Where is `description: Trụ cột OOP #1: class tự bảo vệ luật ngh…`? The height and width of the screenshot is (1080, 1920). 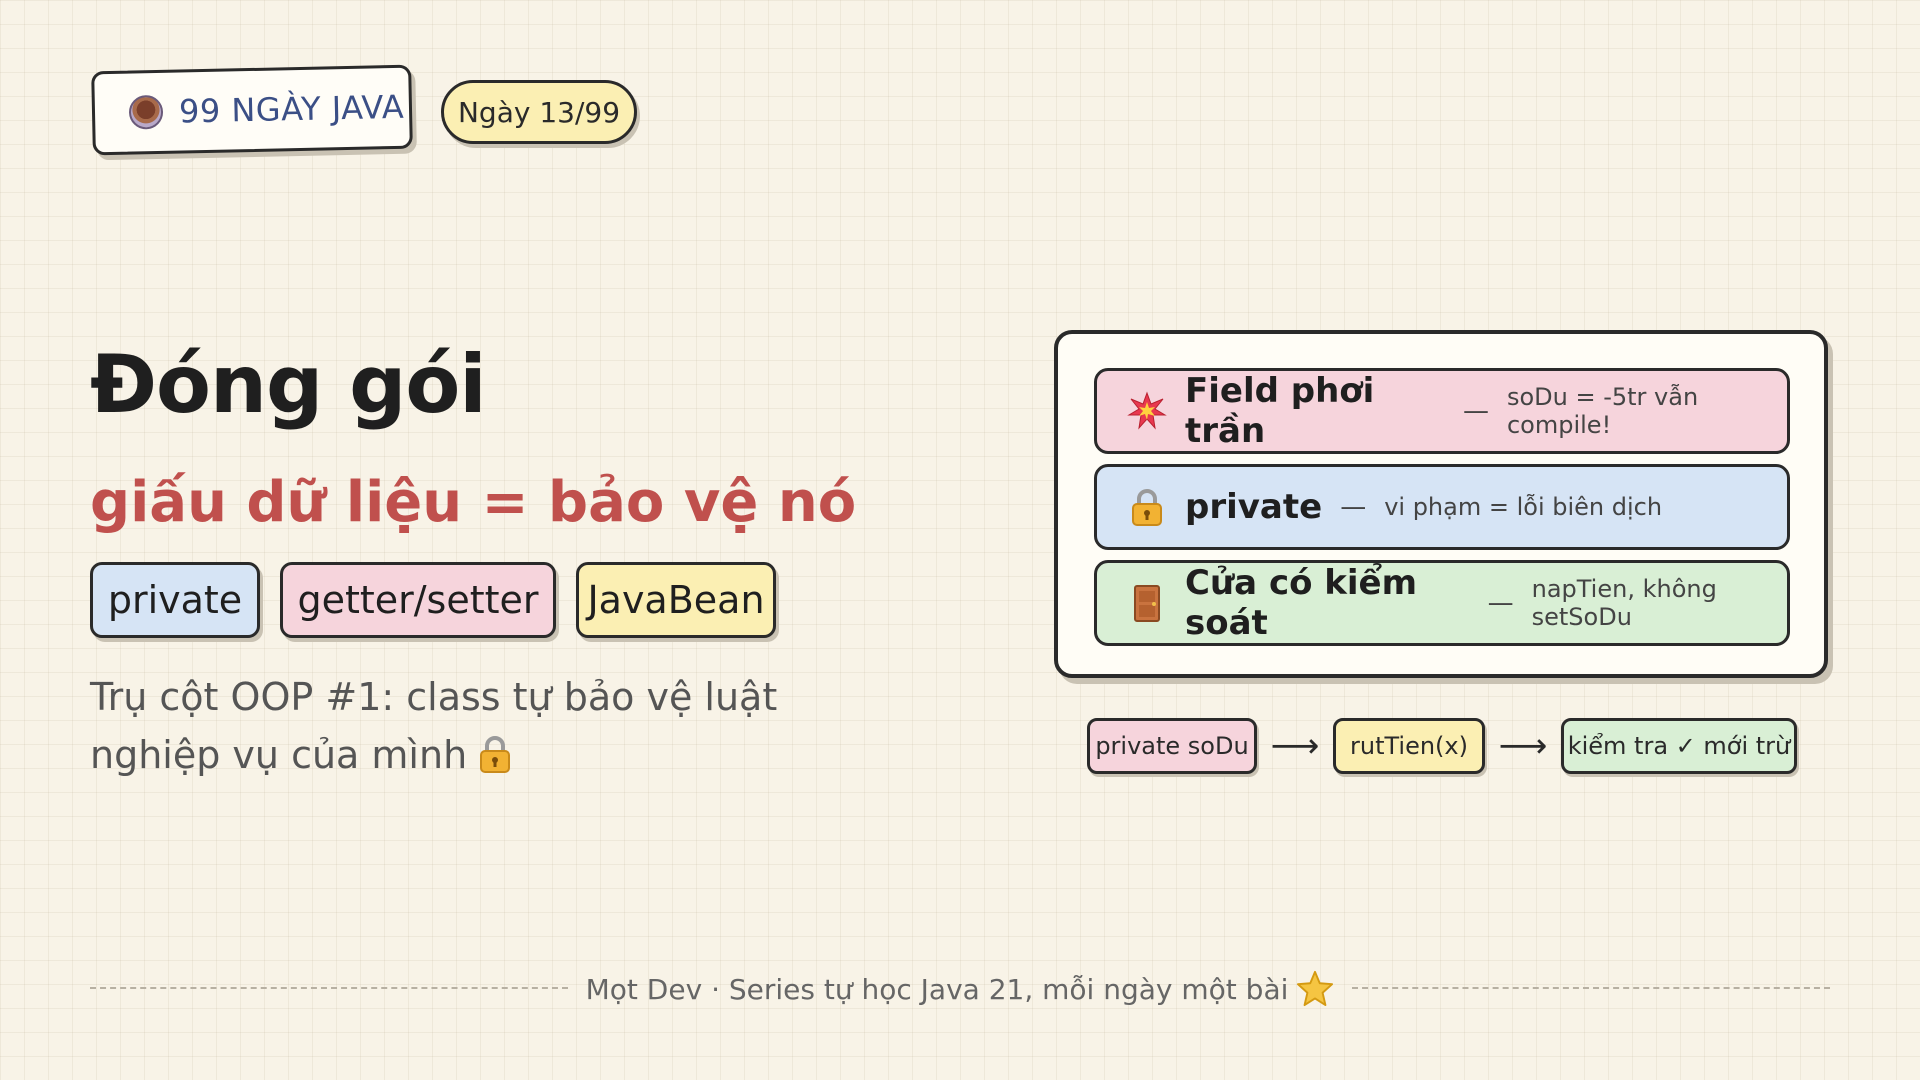
description: Trụ cột OOP #1: class tự bảo vệ luật ngh… is located at coordinates (500, 726).